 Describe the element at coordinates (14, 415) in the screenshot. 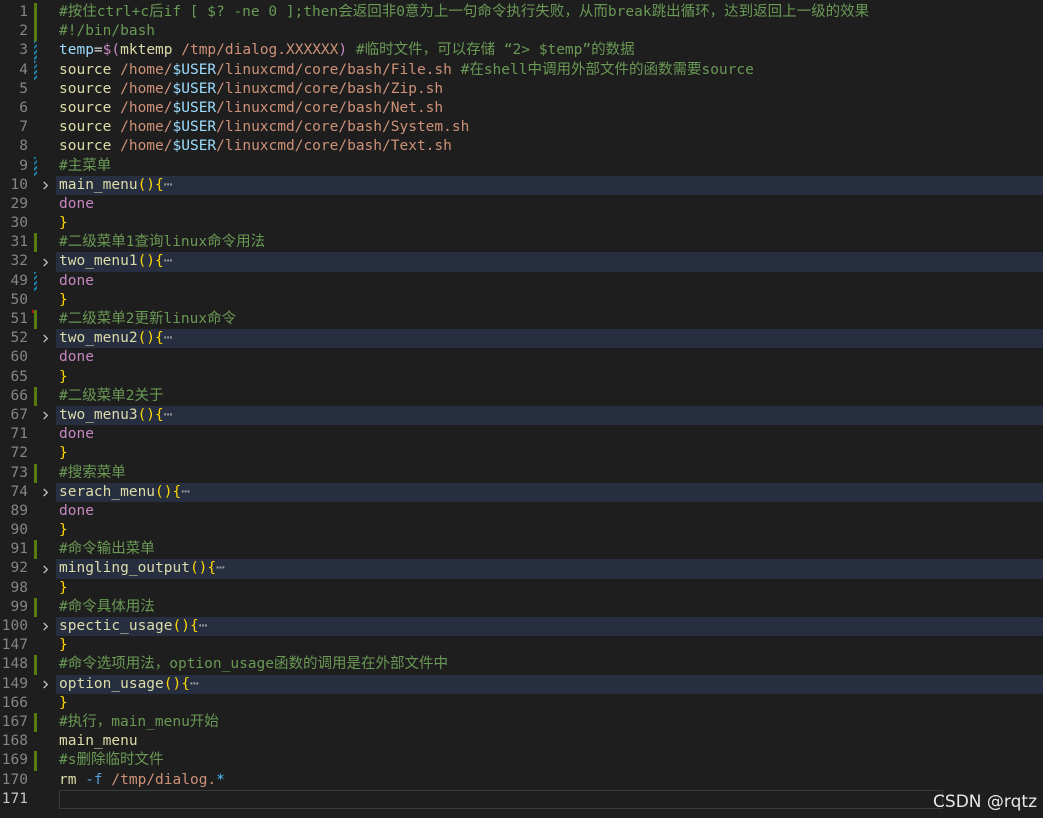

I see `line-number: 67` at that location.